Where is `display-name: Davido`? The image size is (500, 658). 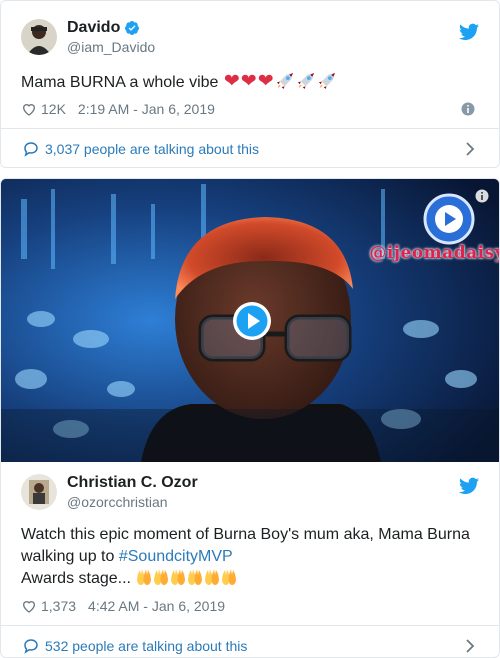 display-name: Davido is located at coordinates (111, 28).